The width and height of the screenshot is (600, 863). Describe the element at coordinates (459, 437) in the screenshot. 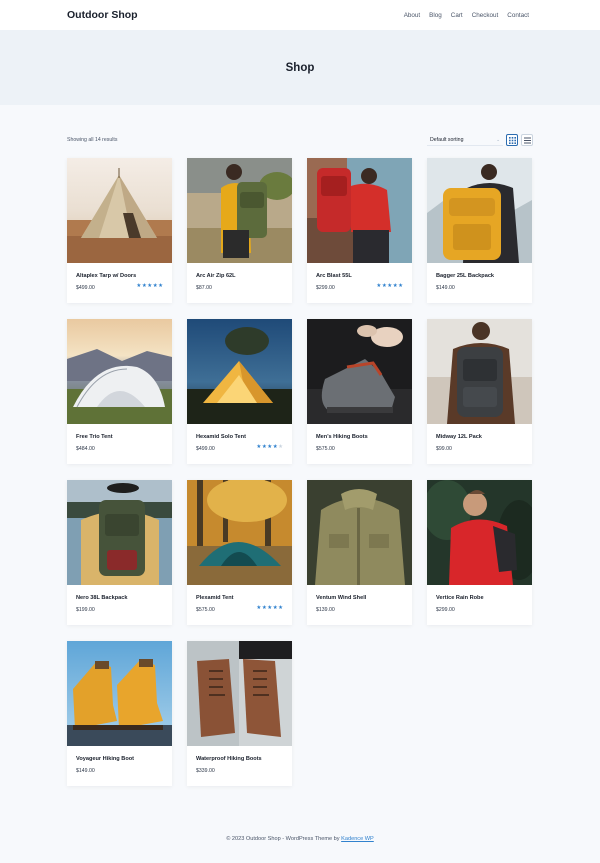

I see `product-name: Midway 12L Pack` at that location.